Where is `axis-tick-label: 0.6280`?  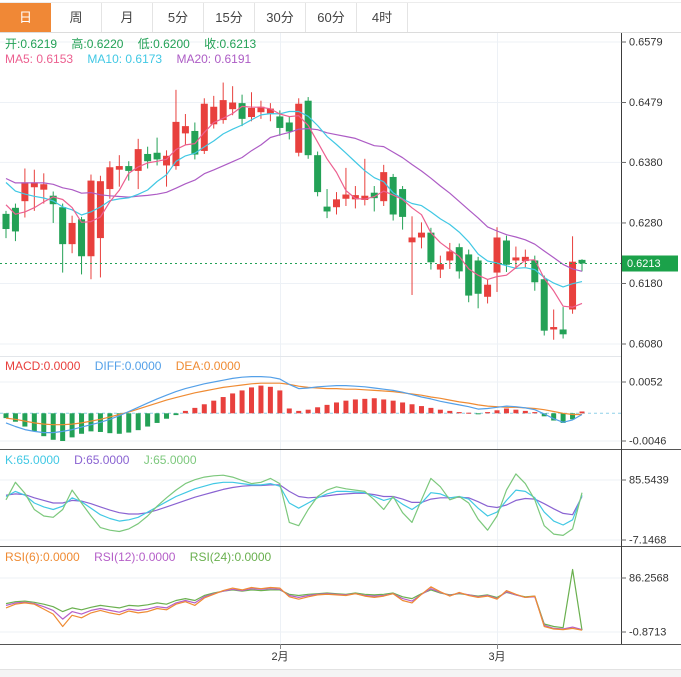
axis-tick-label: 0.6280 is located at coordinates (646, 223).